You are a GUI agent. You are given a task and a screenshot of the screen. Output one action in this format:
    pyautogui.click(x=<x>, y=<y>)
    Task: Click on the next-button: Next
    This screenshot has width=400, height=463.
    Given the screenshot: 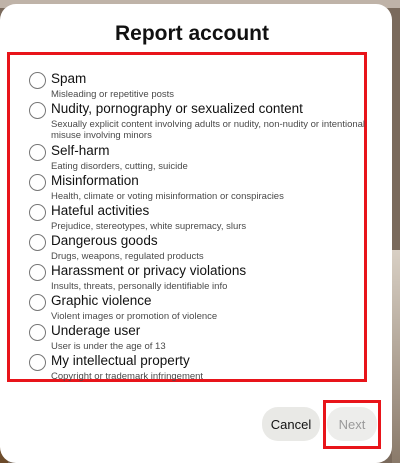 What is the action you would take?
    pyautogui.click(x=352, y=424)
    